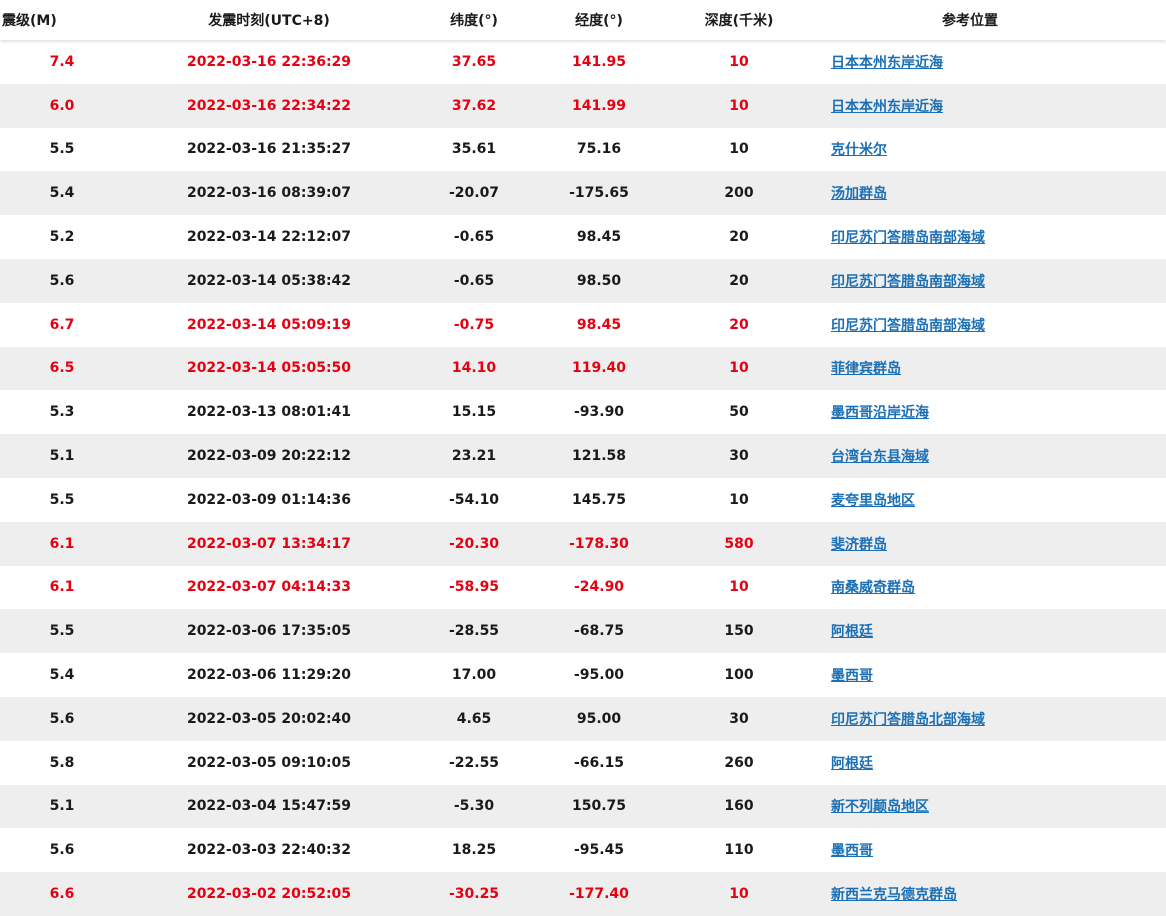 The width and height of the screenshot is (1166, 916). Describe the element at coordinates (908, 720) in the screenshot. I see `location-link: 印尼苏门答腊岛北部海域` at that location.